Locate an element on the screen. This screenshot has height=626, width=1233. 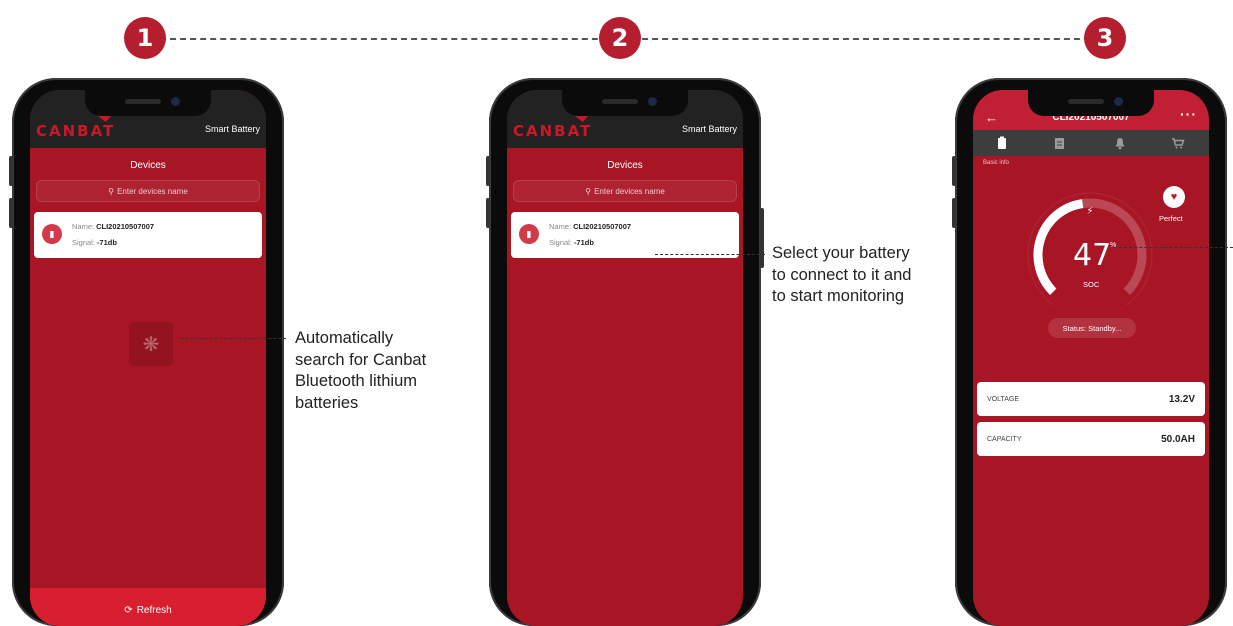
refresh-button: ⟳ Refresh is located at coordinates (148, 607).